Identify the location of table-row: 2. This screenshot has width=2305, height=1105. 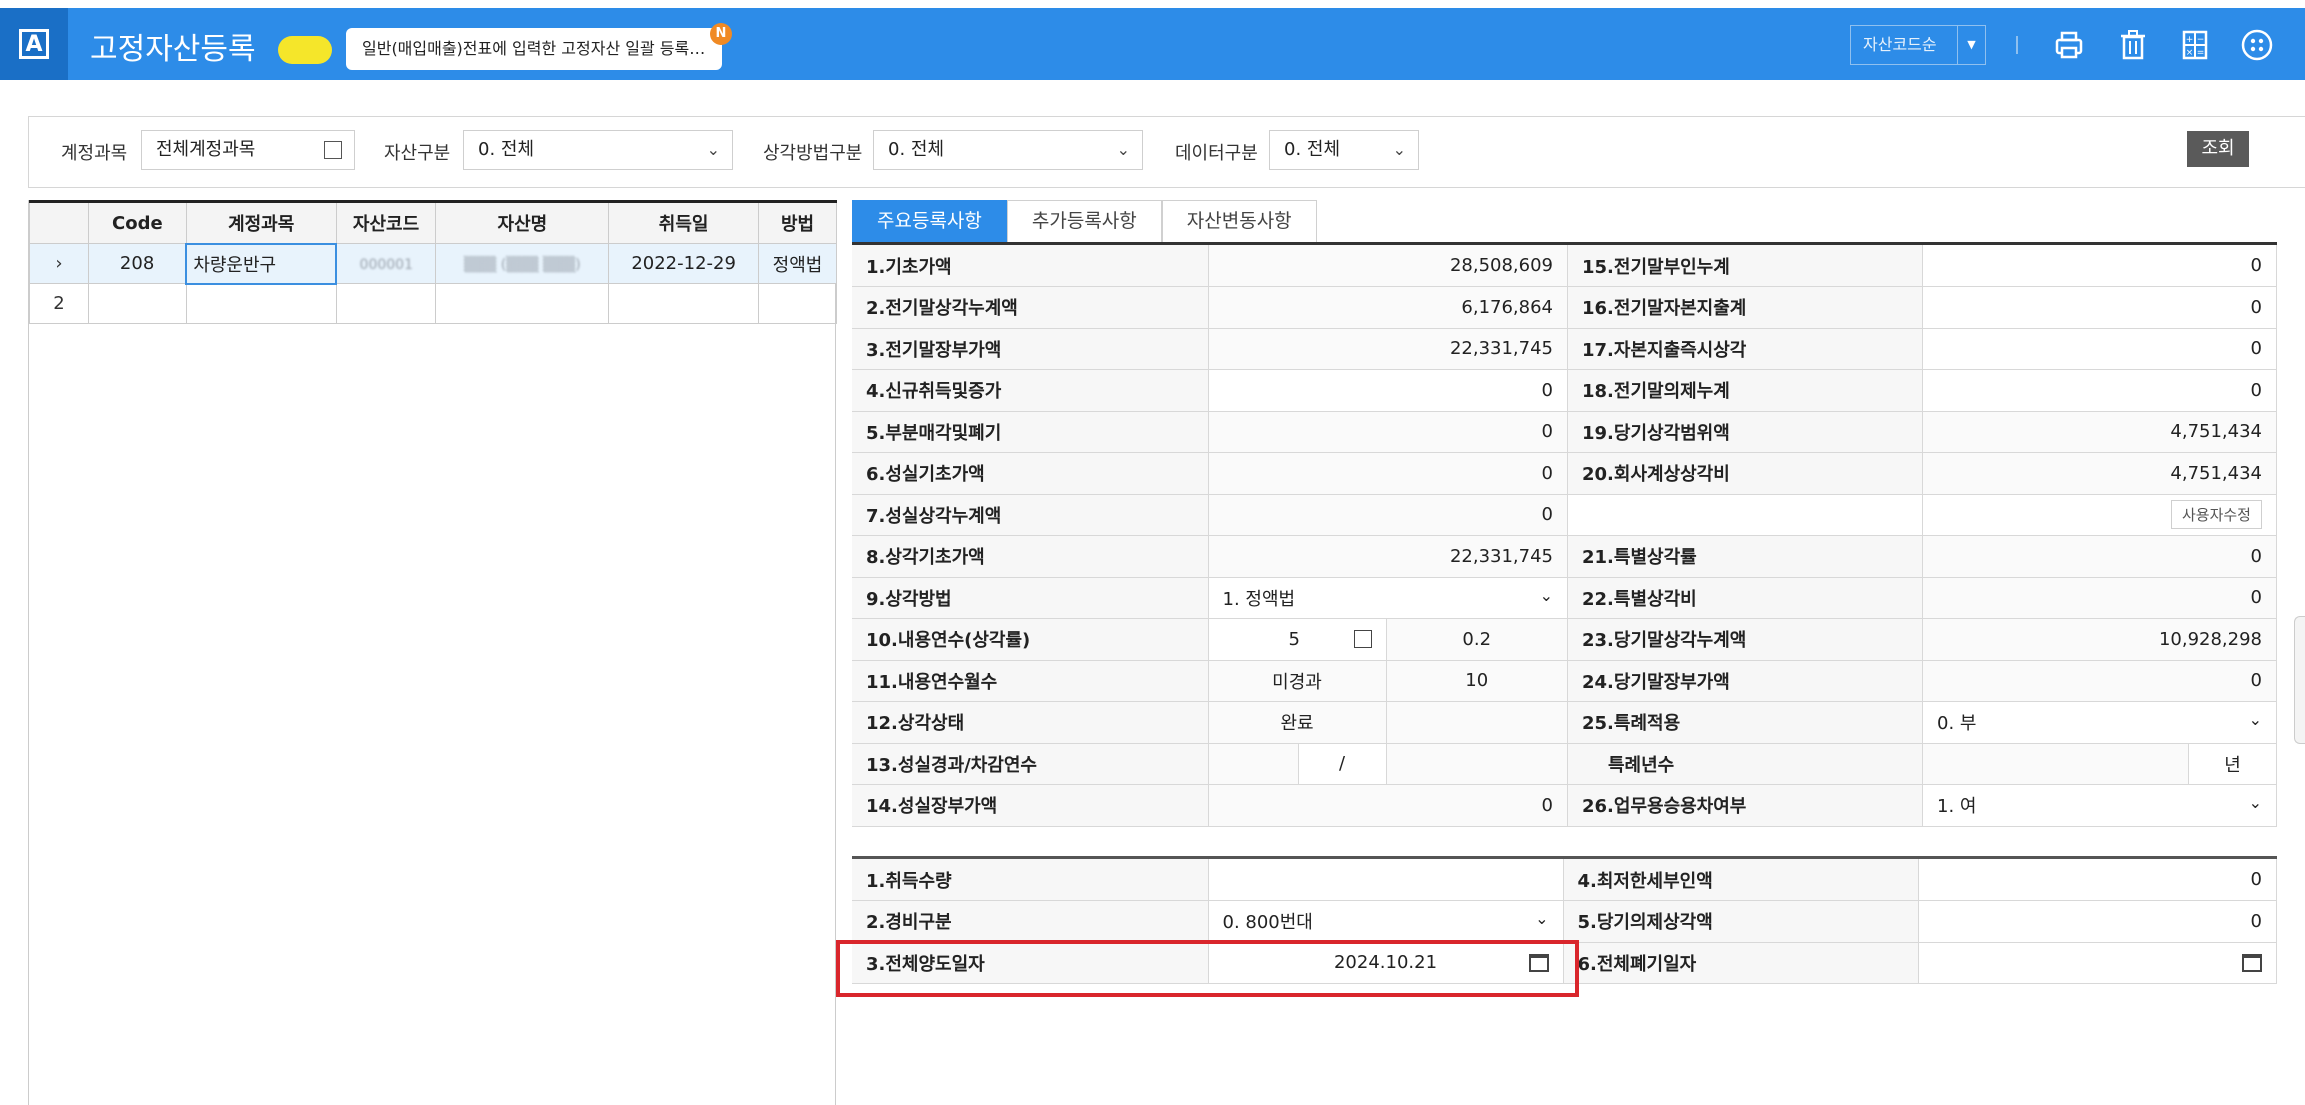
(433, 303).